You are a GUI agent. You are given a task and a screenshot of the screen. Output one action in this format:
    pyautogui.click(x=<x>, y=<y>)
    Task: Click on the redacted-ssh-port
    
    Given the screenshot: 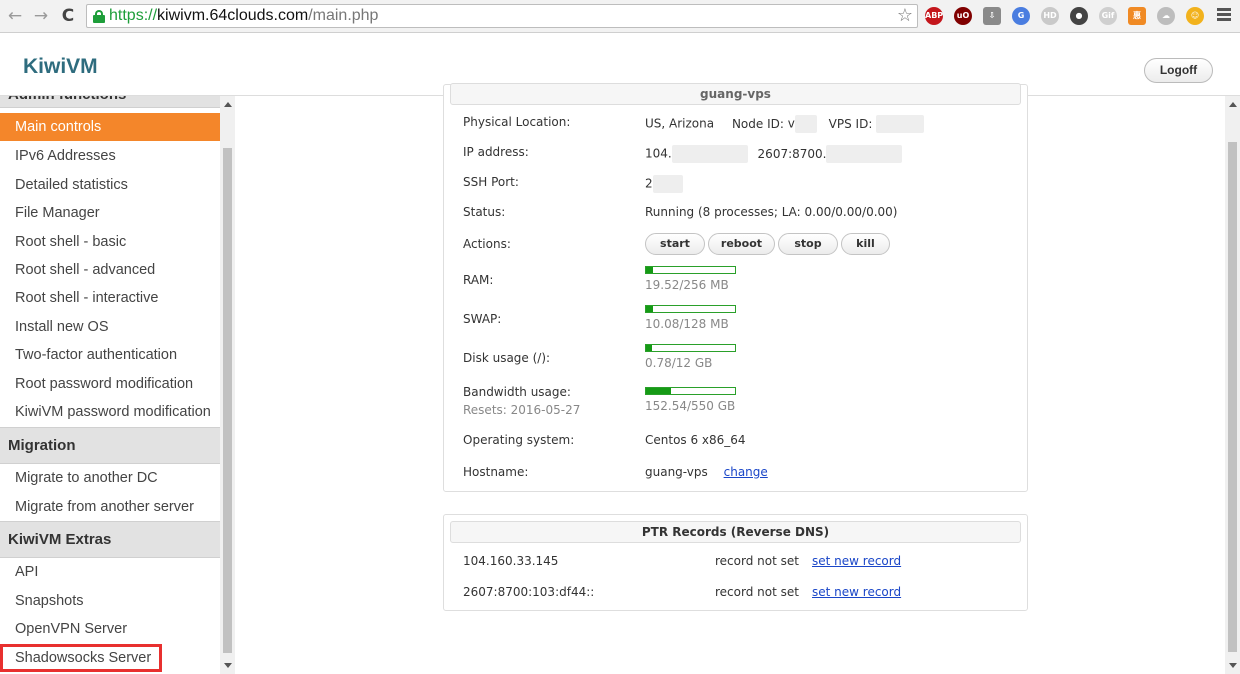 What is the action you would take?
    pyautogui.click(x=667, y=184)
    